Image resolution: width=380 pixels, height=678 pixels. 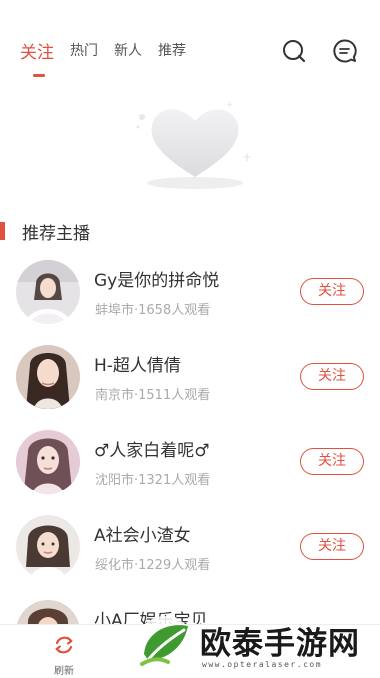 What do you see at coordinates (37, 50) in the screenshot?
I see `tab-follow: 关注` at bounding box center [37, 50].